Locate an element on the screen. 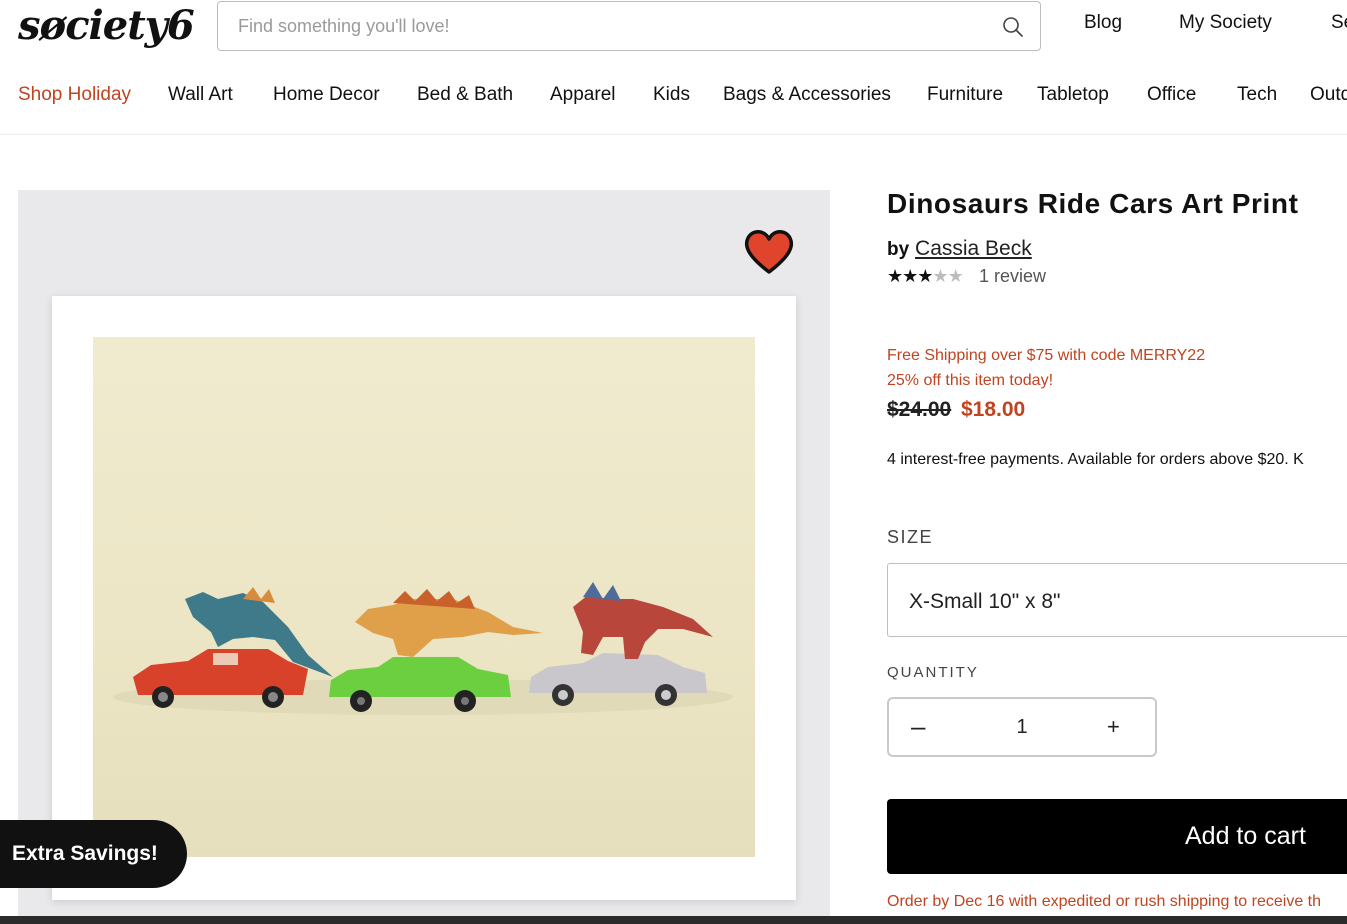 This screenshot has width=1347, height=924. nav-office: Office is located at coordinates (1171, 95).